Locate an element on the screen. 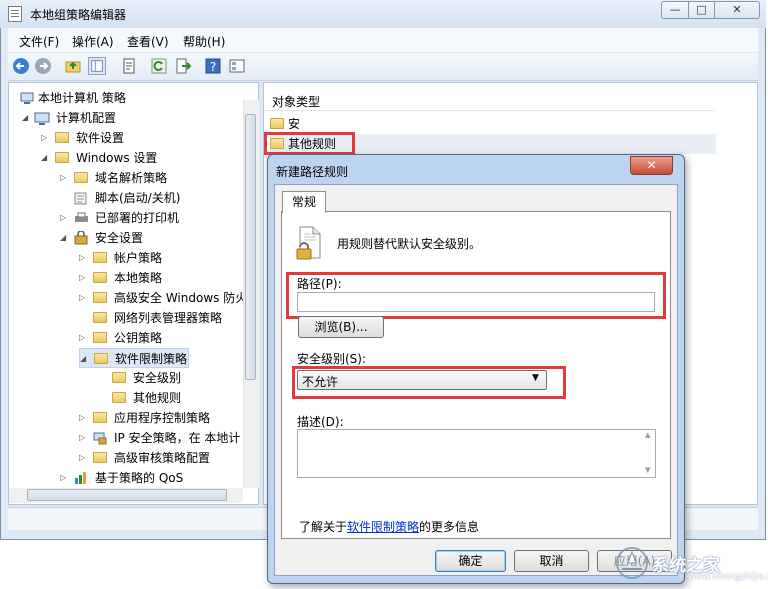  script-icon is located at coordinates (80, 198).